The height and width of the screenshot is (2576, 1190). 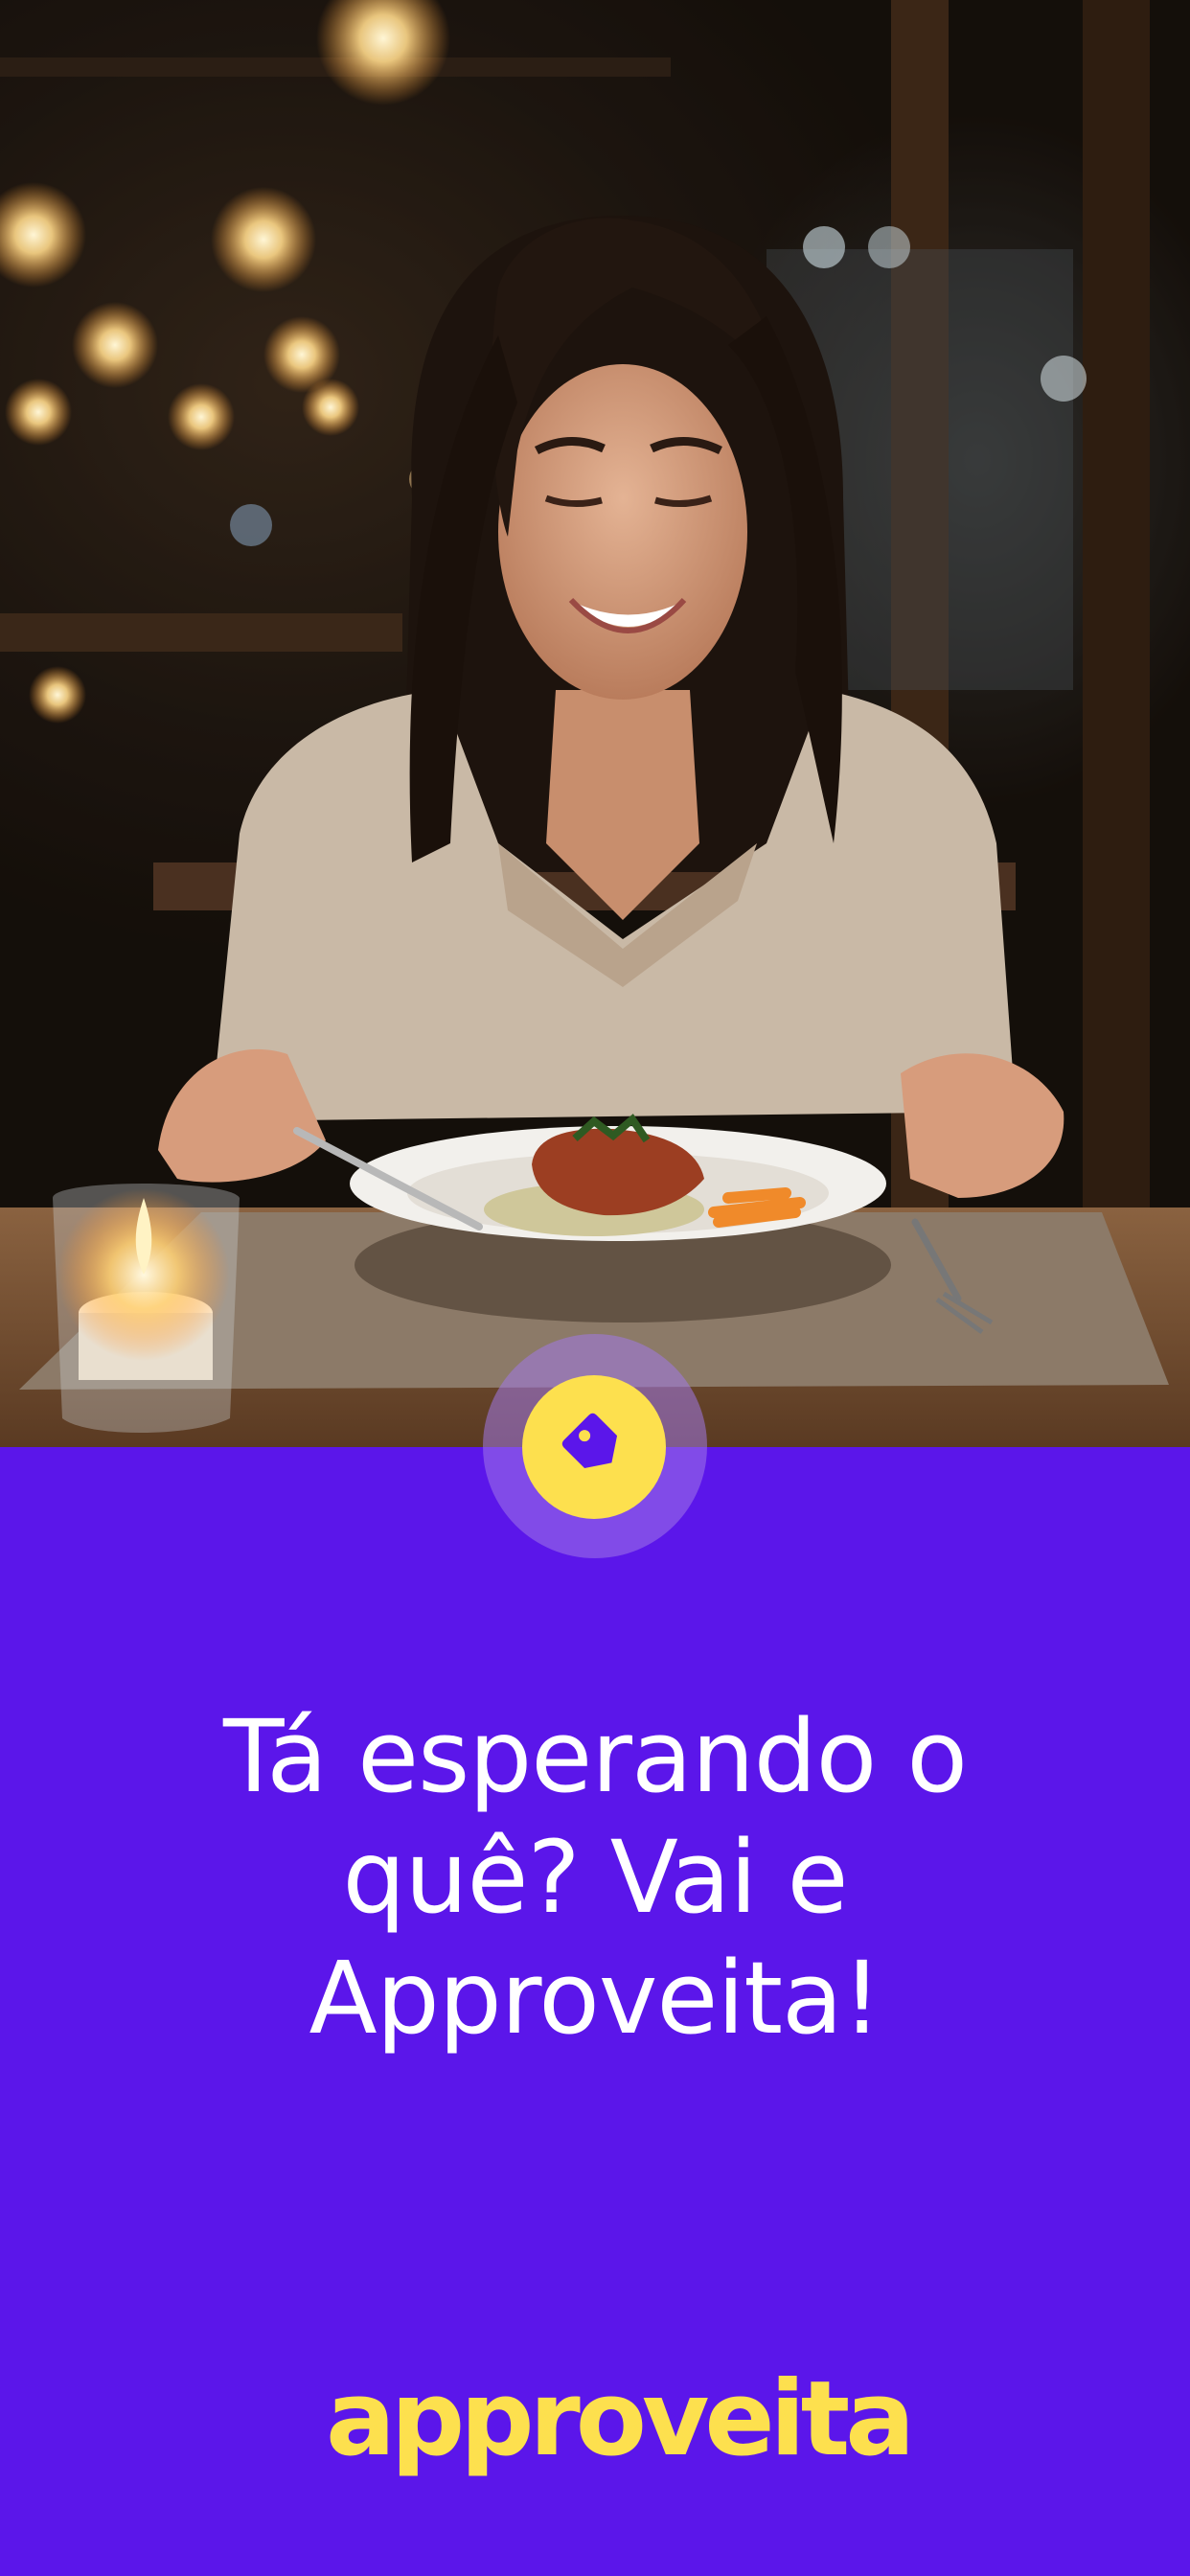 I want to click on price-tag-icon, so click(x=594, y=1447).